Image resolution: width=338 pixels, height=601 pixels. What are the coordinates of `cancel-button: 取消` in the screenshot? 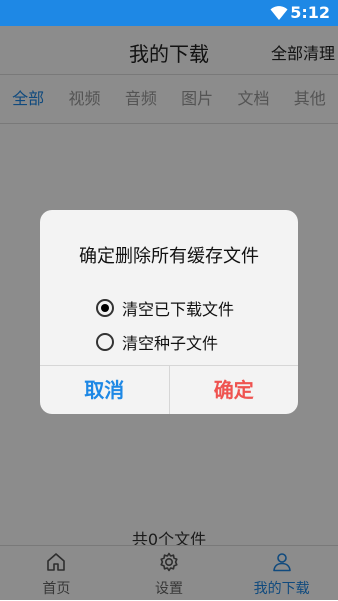 It's located at (105, 390).